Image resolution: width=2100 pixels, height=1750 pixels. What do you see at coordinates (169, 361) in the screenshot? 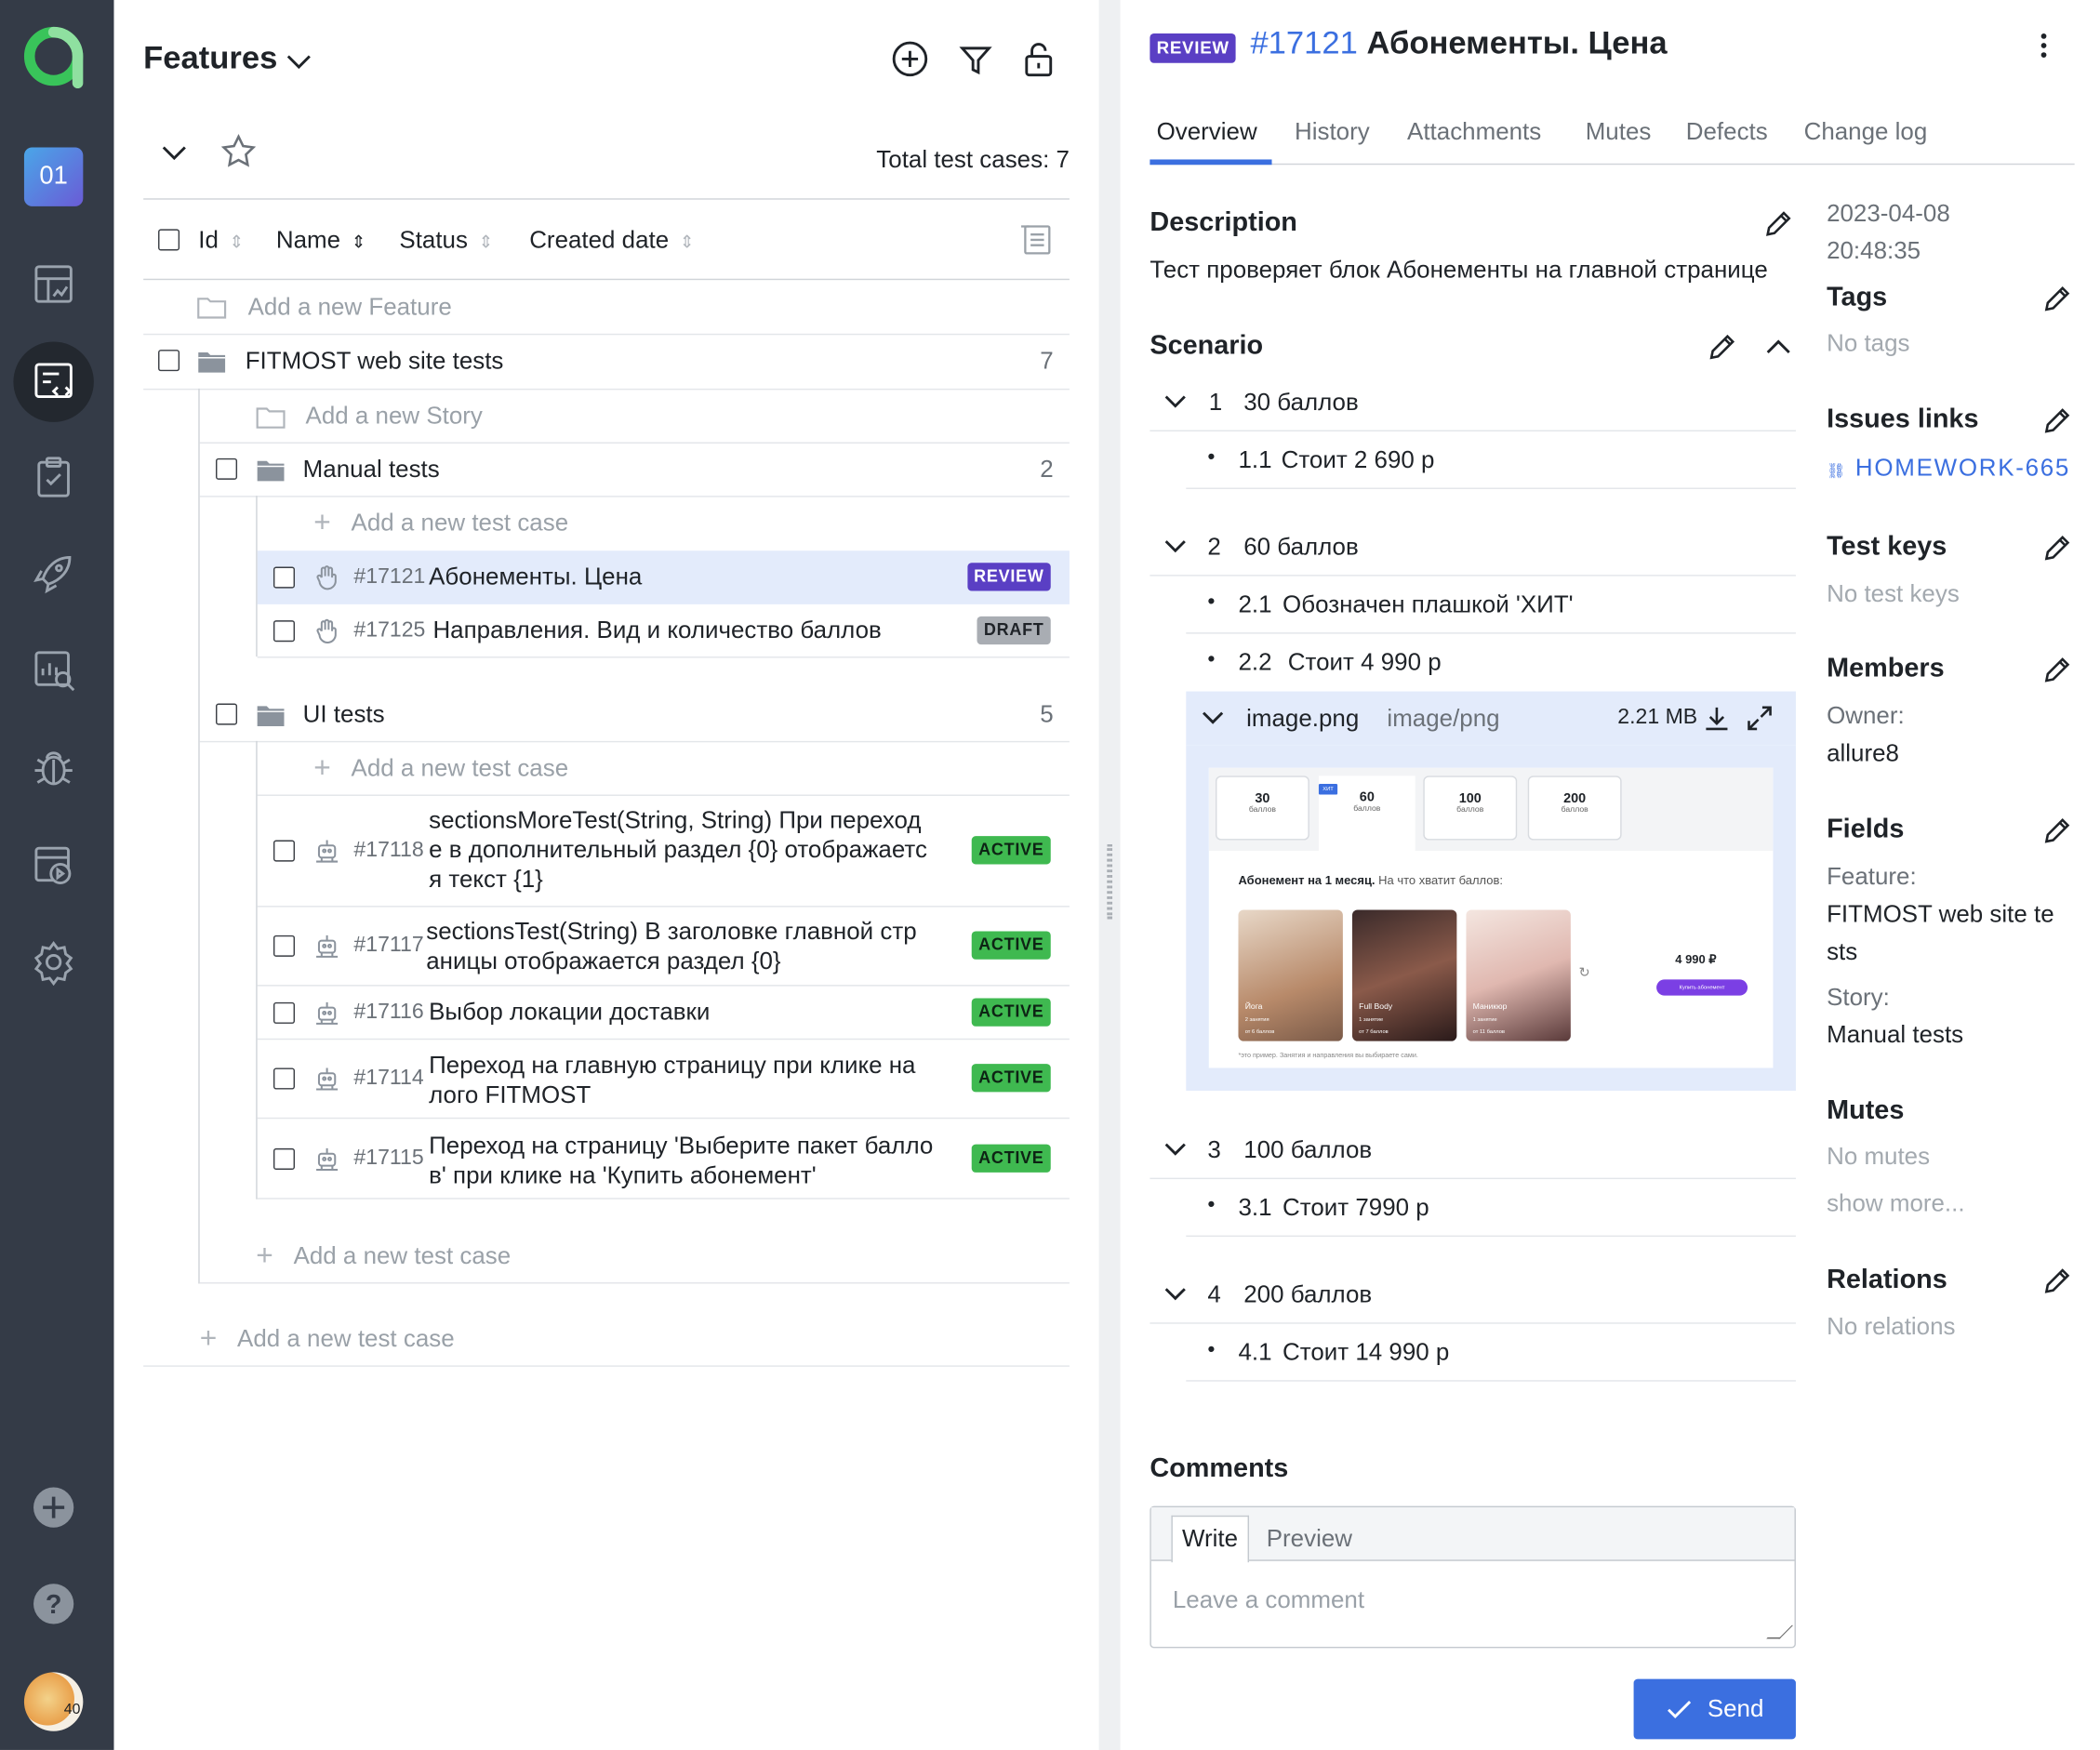
I see `feature-checkbox` at bounding box center [169, 361].